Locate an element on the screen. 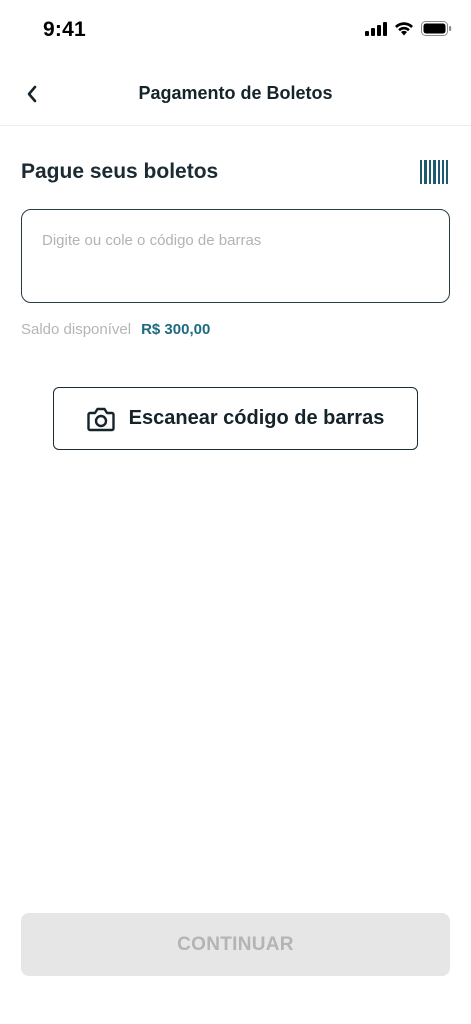  status-icons is located at coordinates (408, 28).